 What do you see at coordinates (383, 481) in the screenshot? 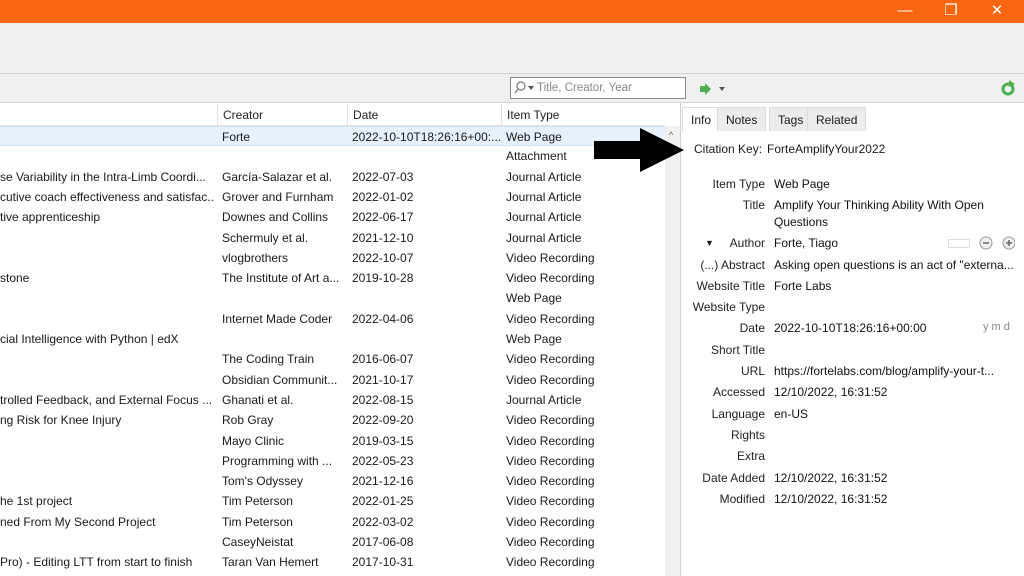
I see `cell-date: 2021-12-16` at bounding box center [383, 481].